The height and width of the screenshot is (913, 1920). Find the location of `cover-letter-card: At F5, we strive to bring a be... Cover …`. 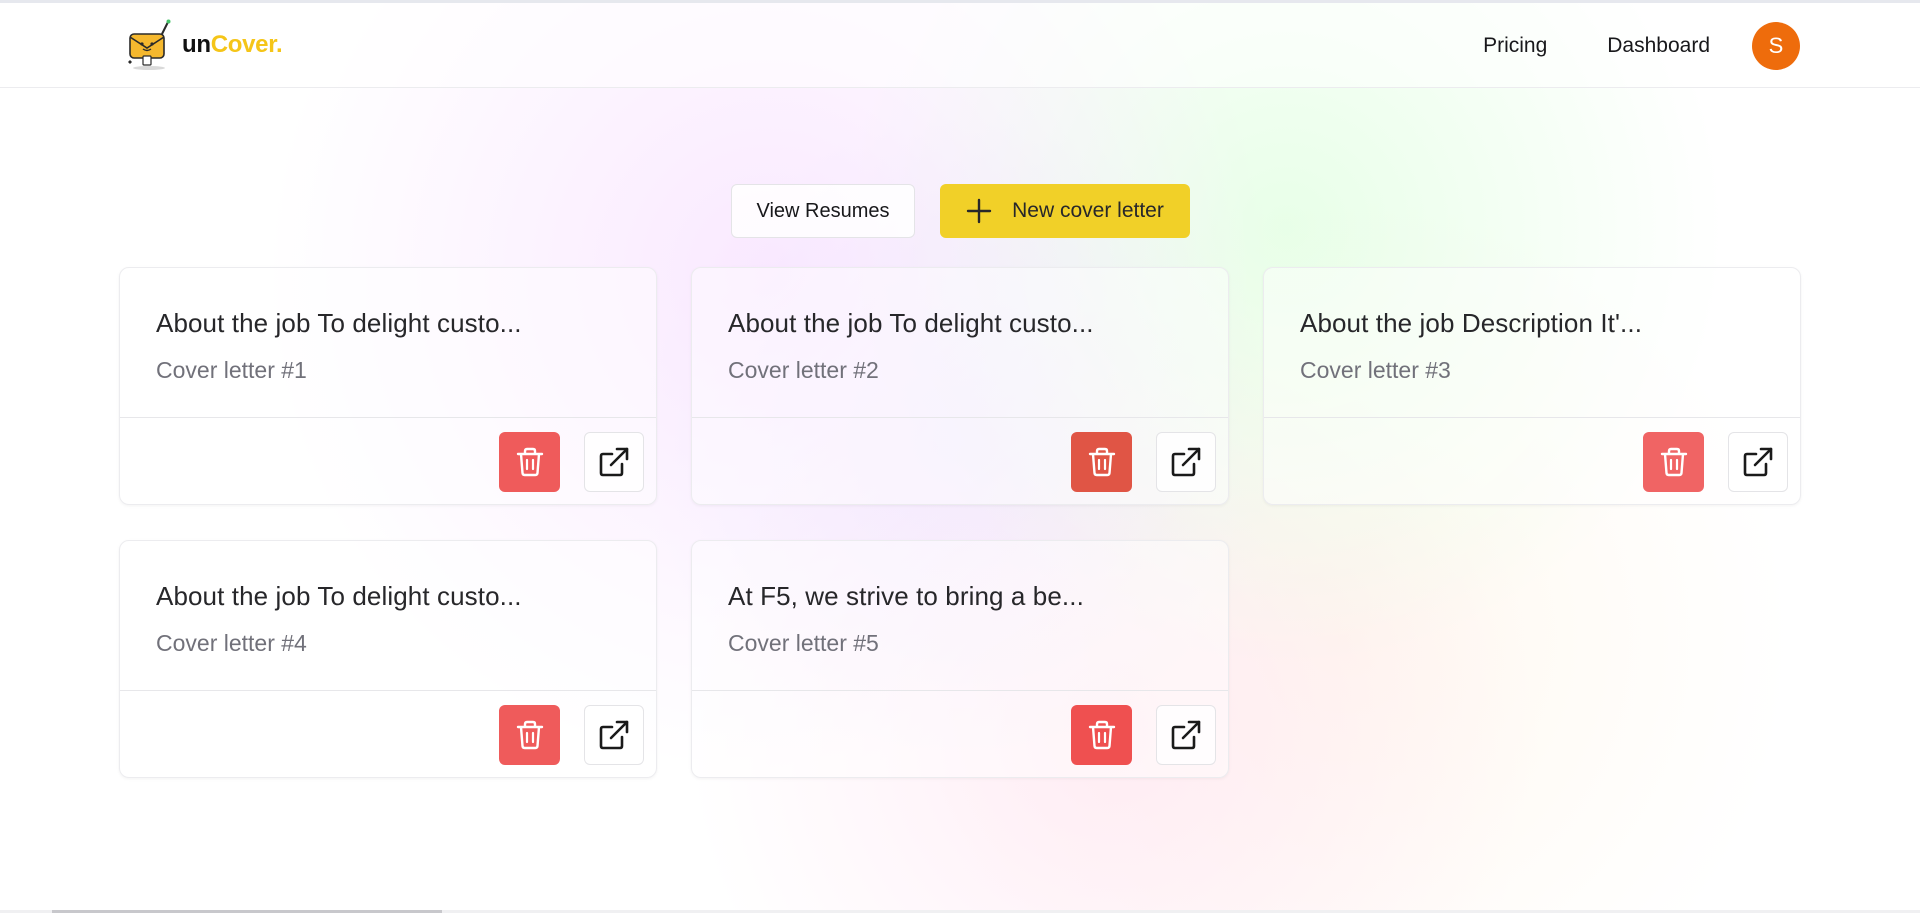

cover-letter-card: At F5, we strive to bring a be... Cover … is located at coordinates (960, 659).